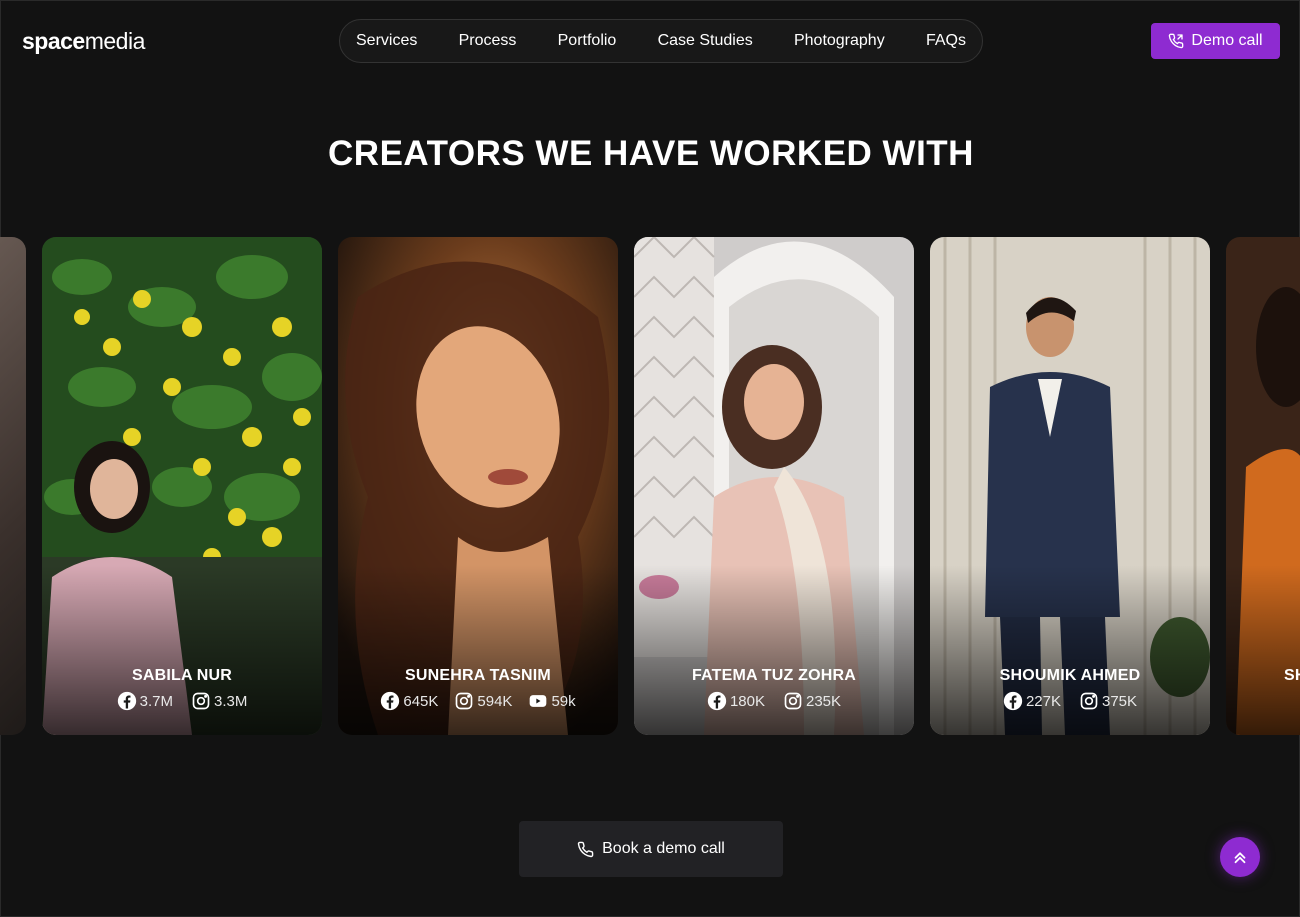 Image resolution: width=1300 pixels, height=917 pixels. I want to click on facebook-count: 3.7M, so click(156, 701).